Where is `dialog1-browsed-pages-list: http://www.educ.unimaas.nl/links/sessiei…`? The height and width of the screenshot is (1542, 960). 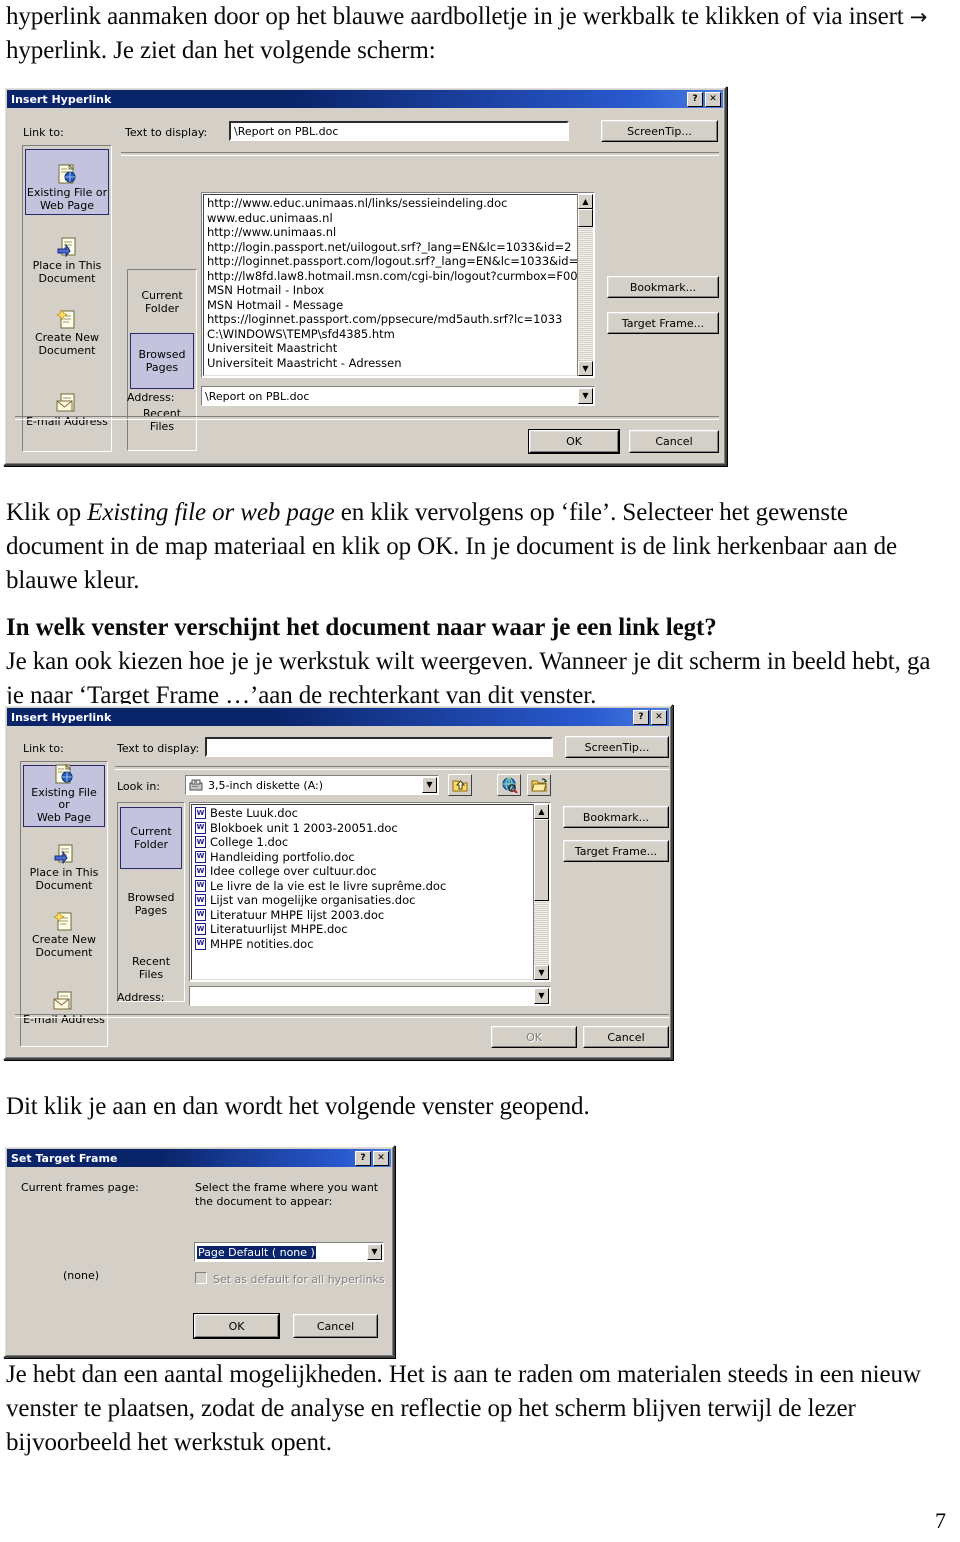 dialog1-browsed-pages-list: http://www.educ.unimaas.nl/links/sessiei… is located at coordinates (398, 285).